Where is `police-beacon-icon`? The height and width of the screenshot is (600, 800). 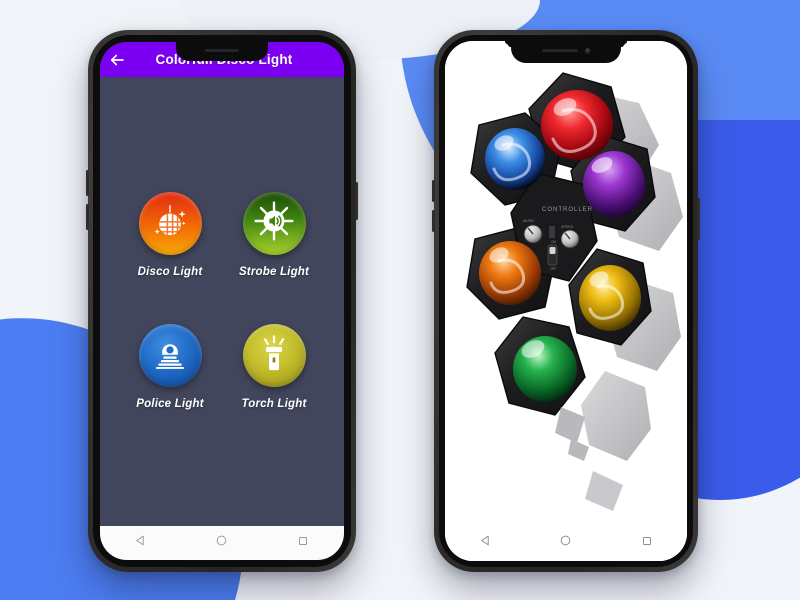 police-beacon-icon is located at coordinates (170, 355).